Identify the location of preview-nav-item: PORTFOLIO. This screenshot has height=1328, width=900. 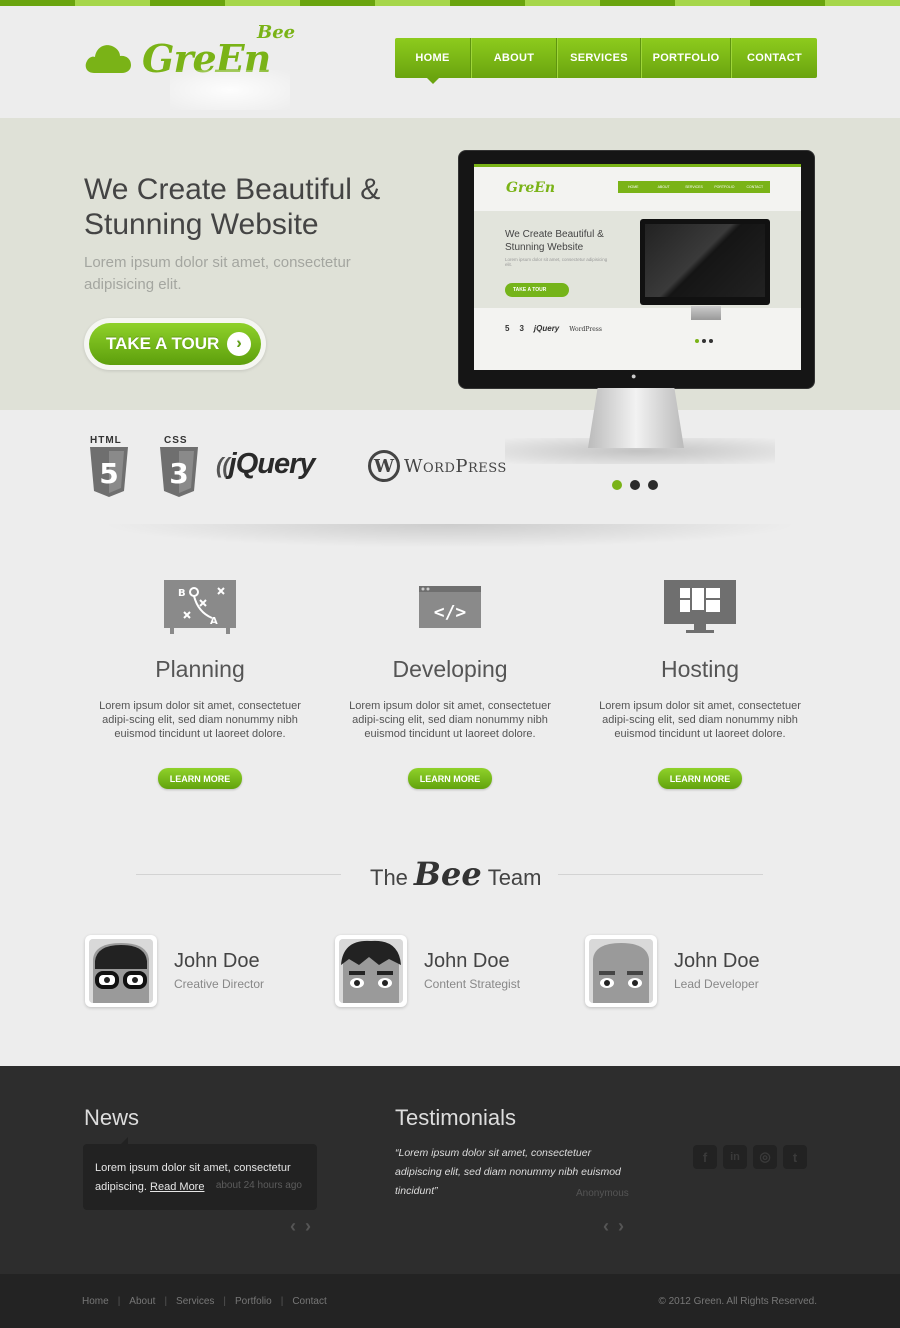
(724, 187).